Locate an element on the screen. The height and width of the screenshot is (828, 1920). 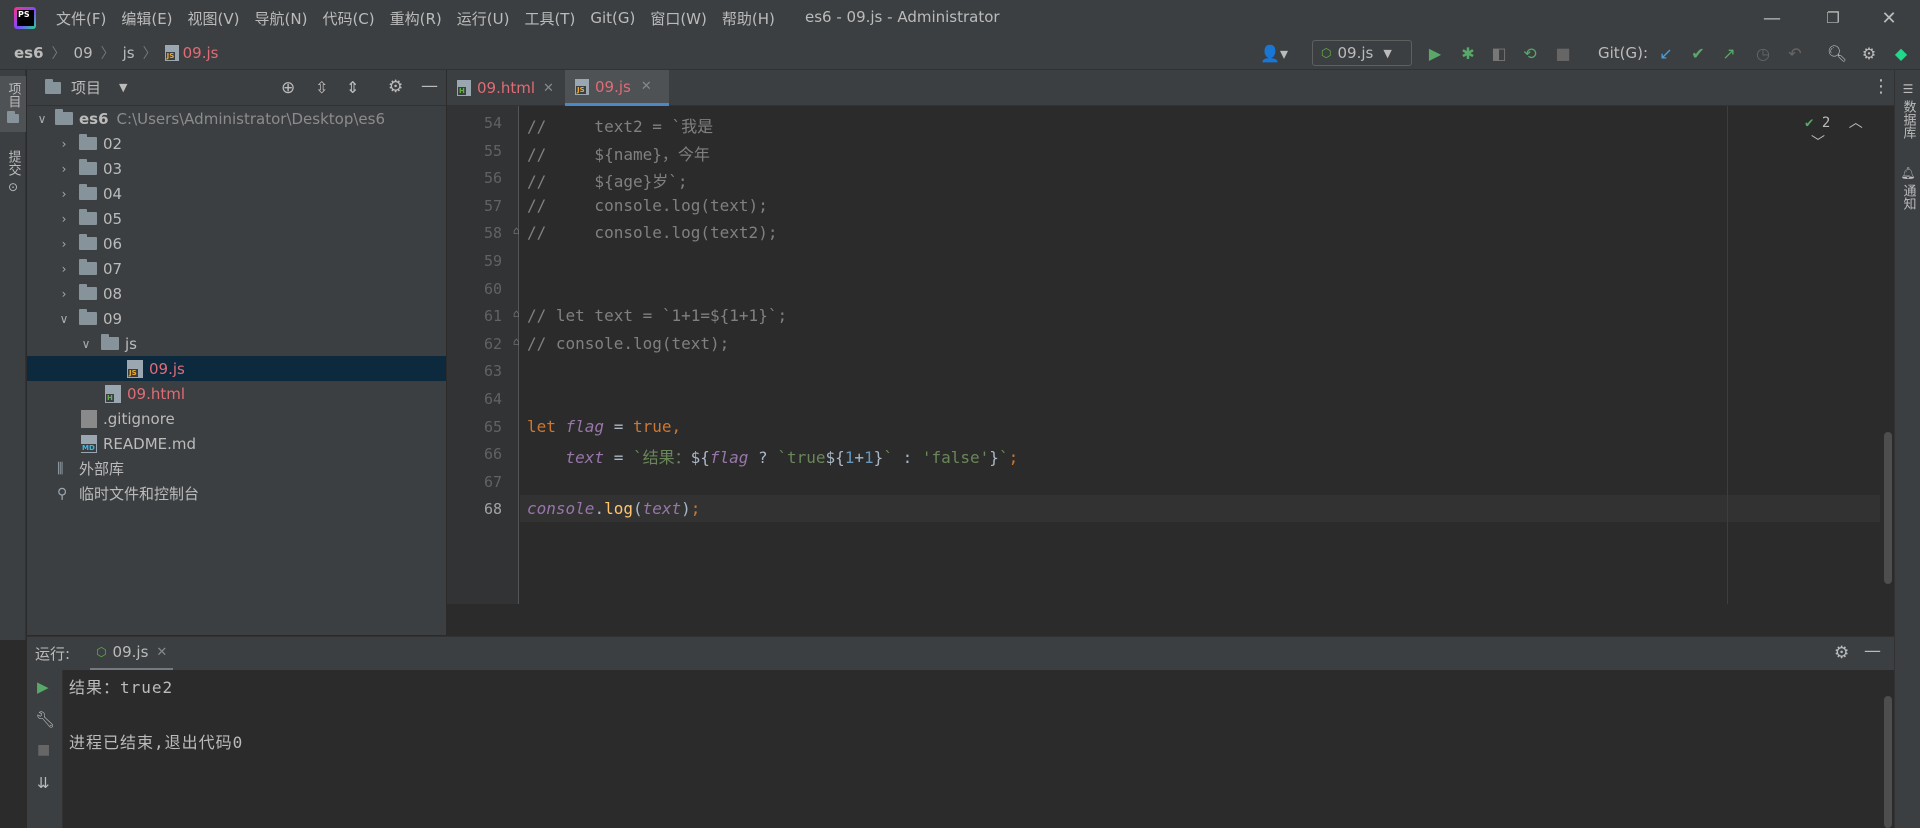
menu-git: Git(G) is located at coordinates (612, 18).